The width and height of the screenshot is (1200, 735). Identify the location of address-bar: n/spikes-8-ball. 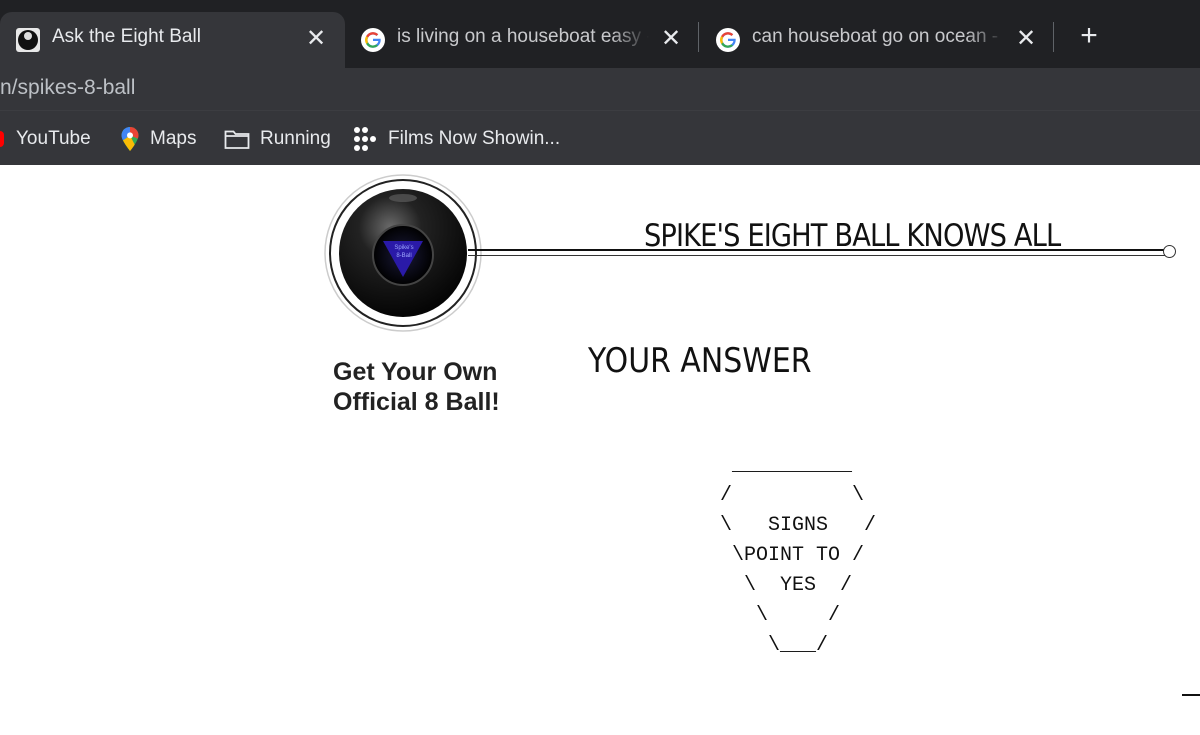
(600, 89).